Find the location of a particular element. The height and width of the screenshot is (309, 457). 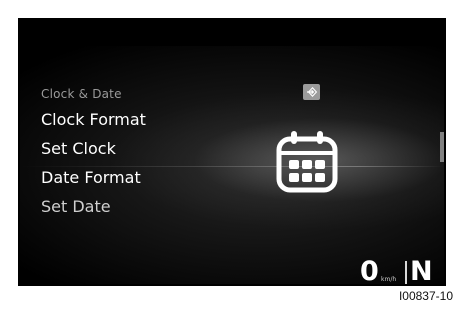

calendar-icon is located at coordinates (307, 162).